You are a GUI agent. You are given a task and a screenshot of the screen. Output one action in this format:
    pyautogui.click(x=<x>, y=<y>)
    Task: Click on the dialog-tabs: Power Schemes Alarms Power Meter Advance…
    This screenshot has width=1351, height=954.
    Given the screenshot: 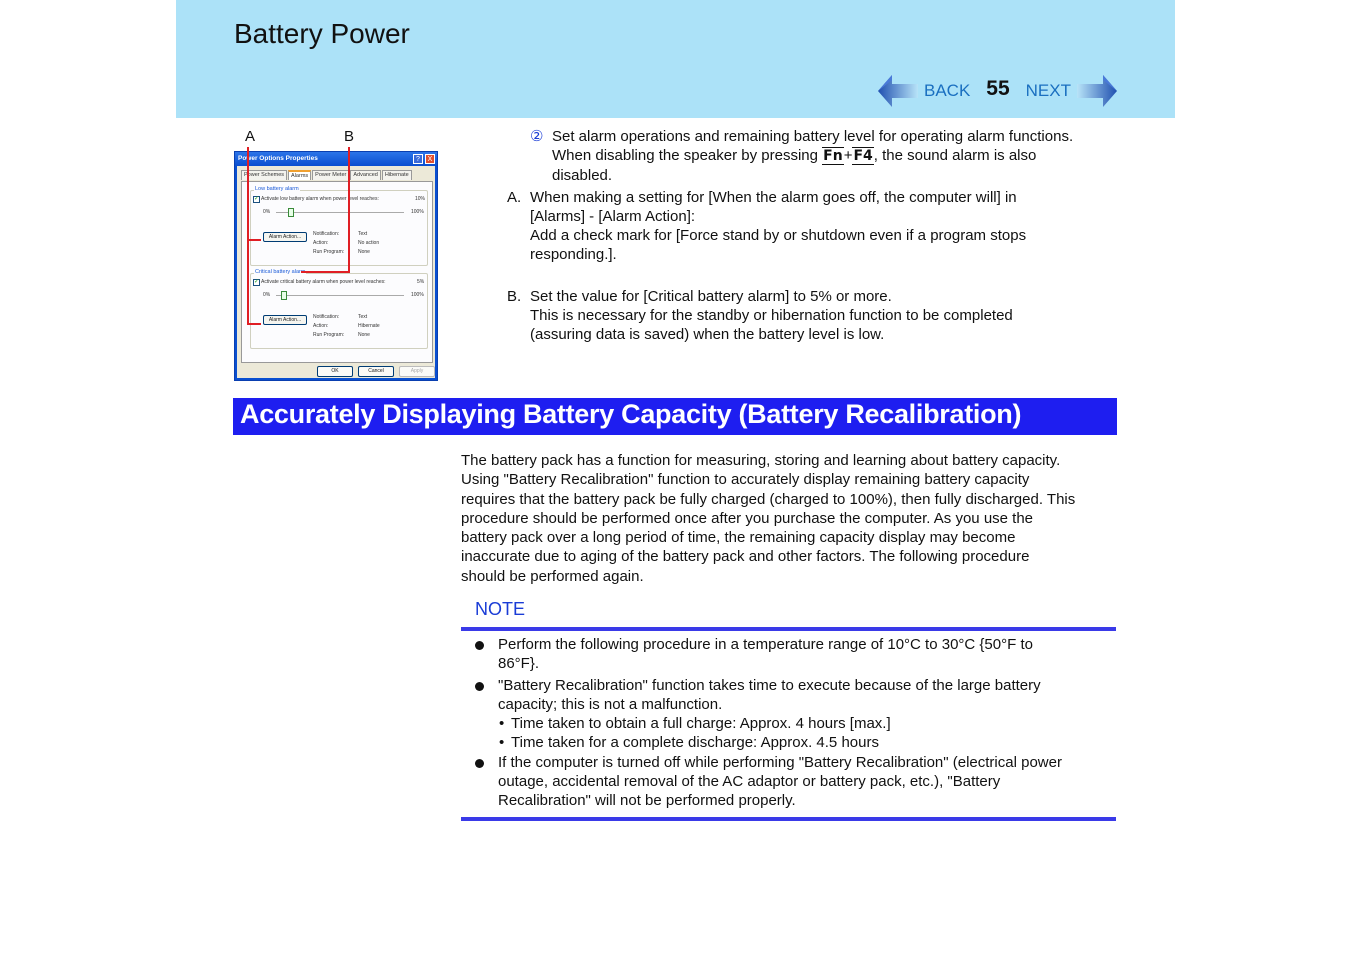 What is the action you would take?
    pyautogui.click(x=327, y=175)
    